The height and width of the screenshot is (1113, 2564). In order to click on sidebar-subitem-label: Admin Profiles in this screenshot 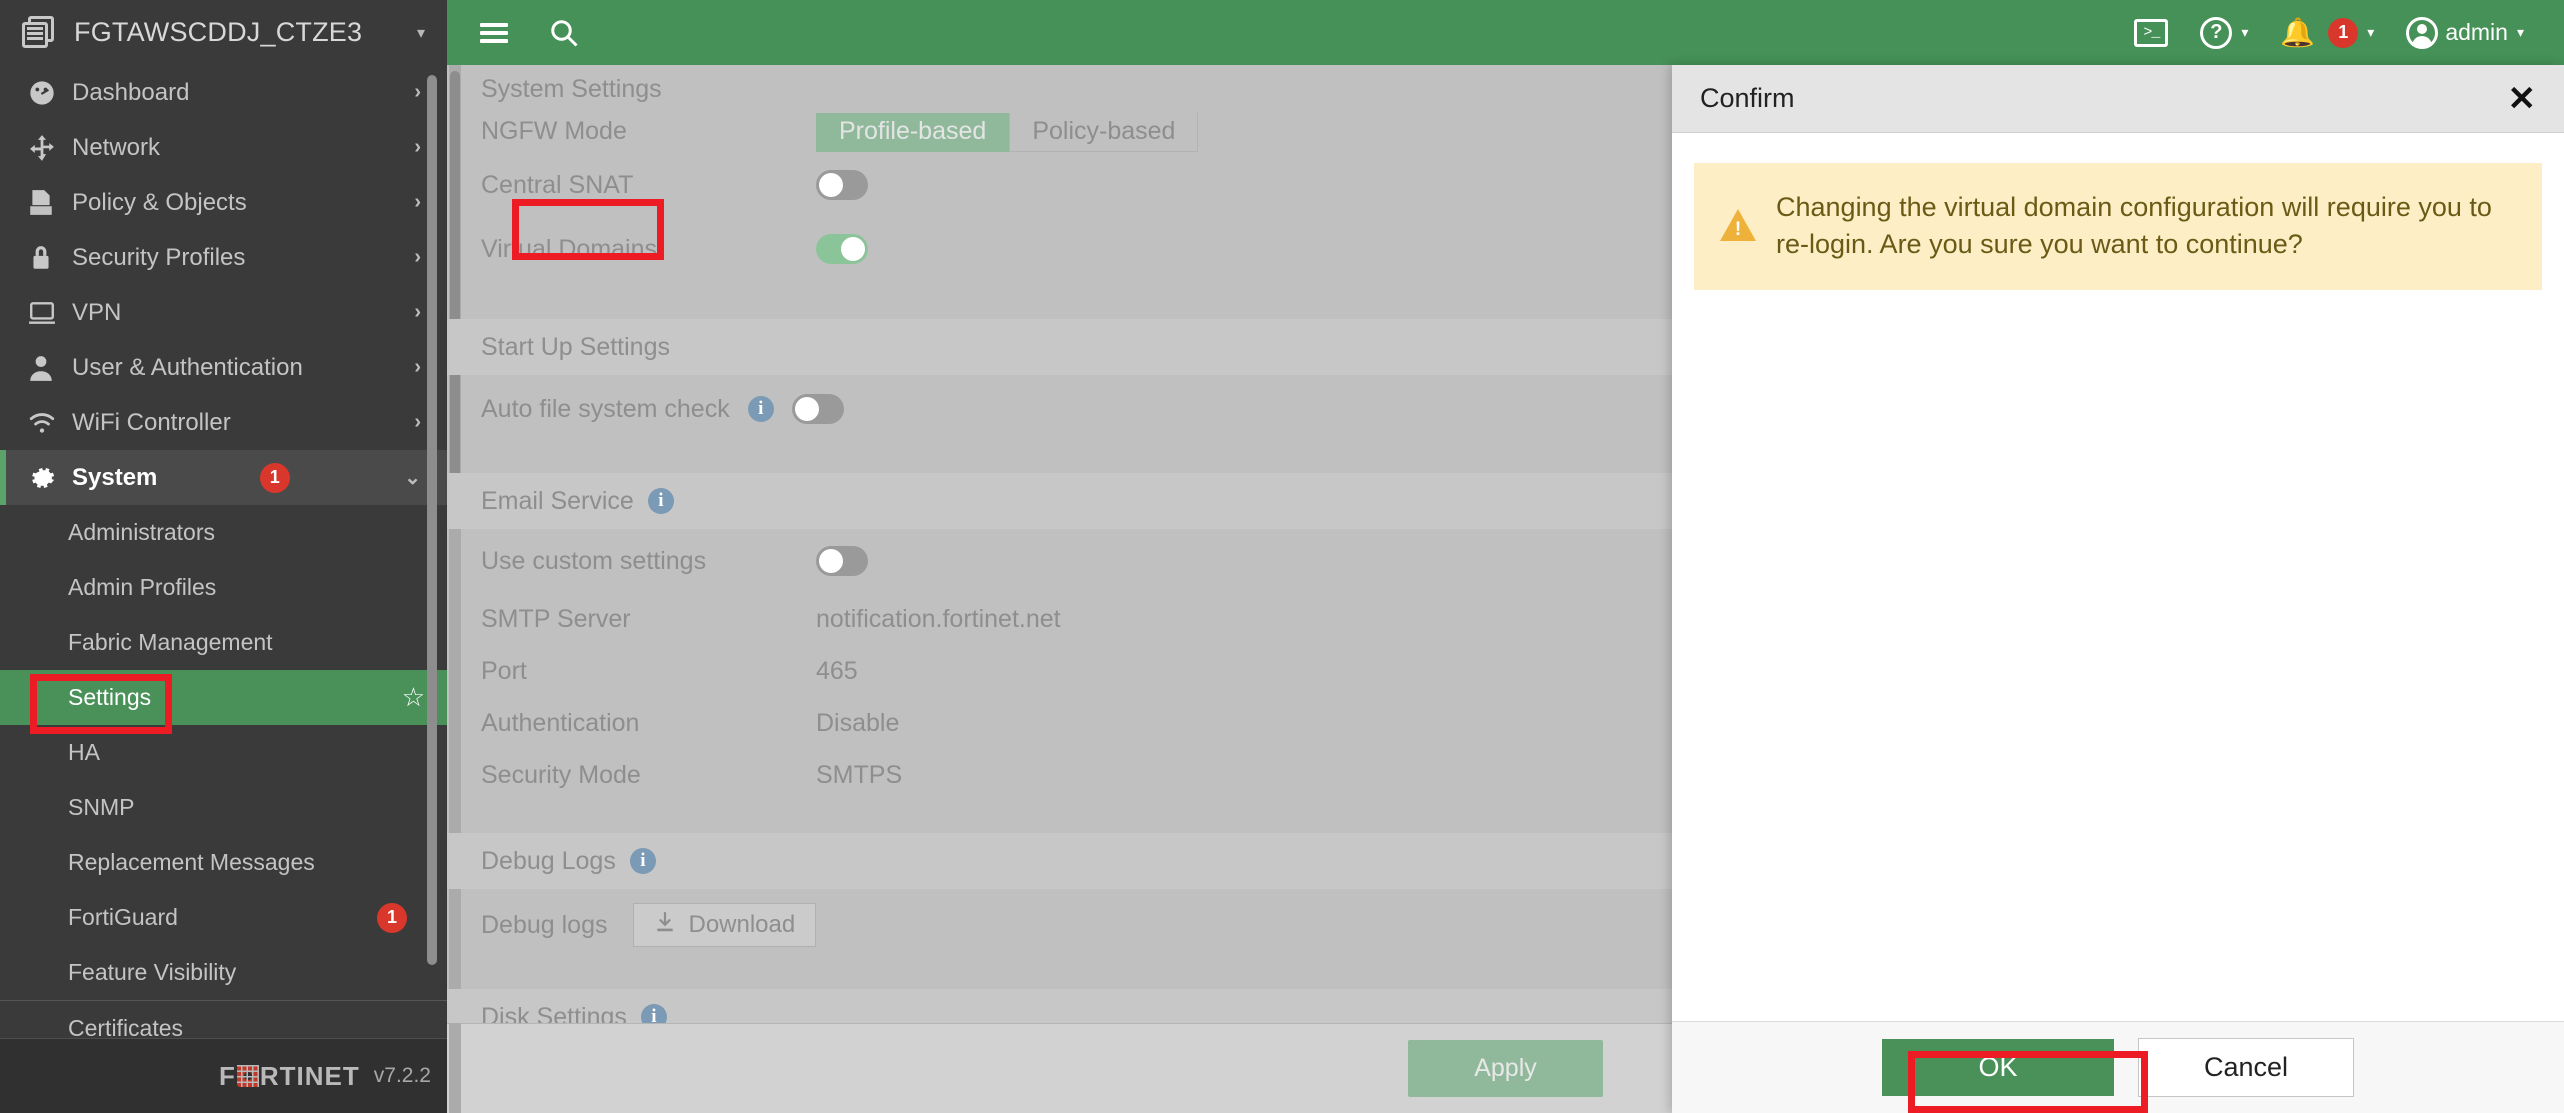, I will do `click(142, 587)`.